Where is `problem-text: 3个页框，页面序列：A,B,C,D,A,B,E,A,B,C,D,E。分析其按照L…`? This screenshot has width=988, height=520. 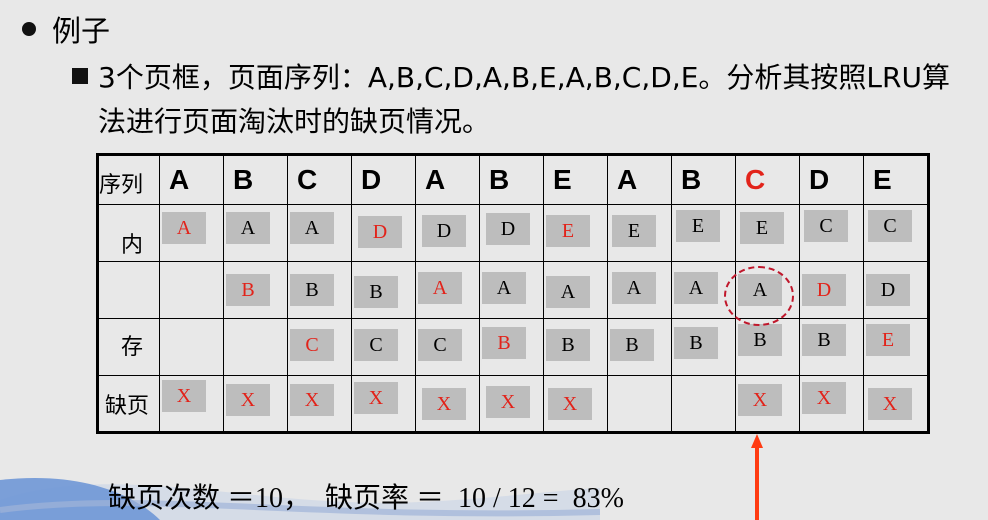 problem-text: 3个页框，页面序列：A,B,C,D,A,B,E,A,B,C,D,E。分析其按照L… is located at coordinates (524, 99).